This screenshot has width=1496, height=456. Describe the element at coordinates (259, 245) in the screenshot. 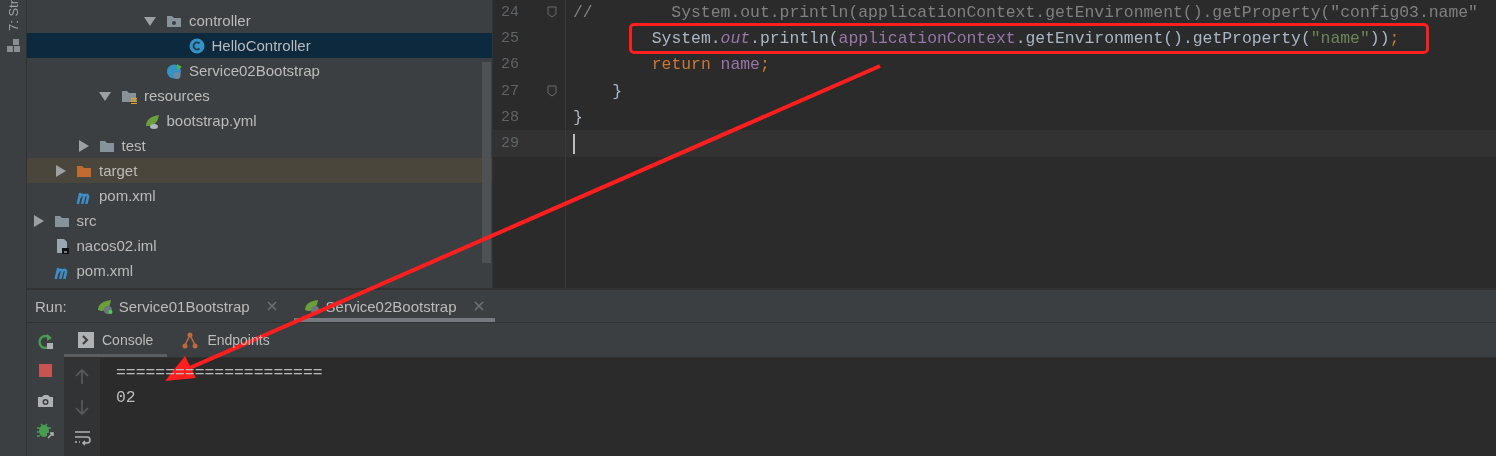

I see `tree-row: nacos02.iml` at that location.